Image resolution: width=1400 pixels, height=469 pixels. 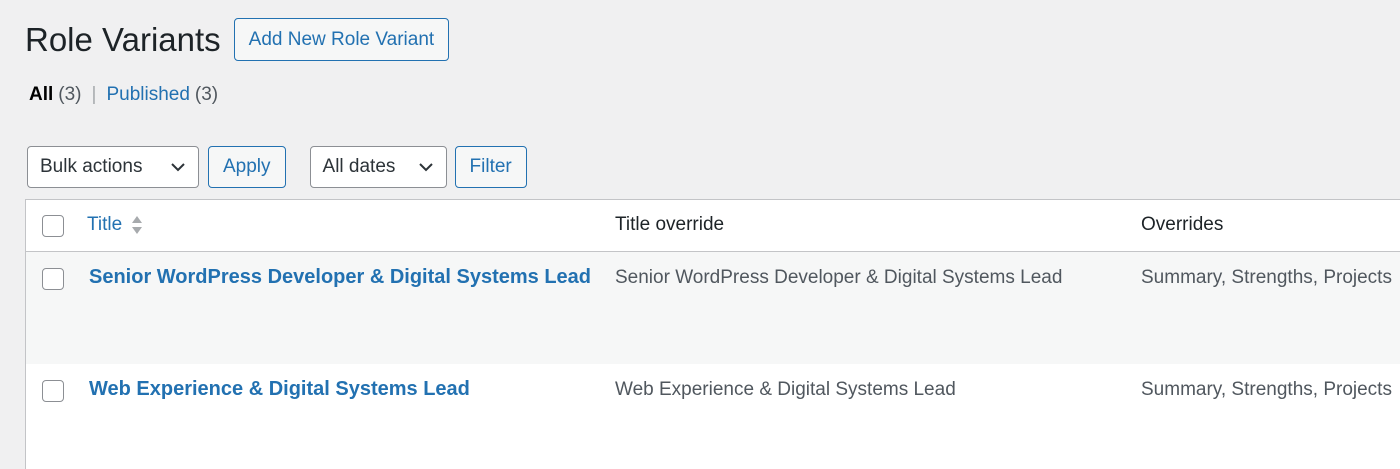 I want to click on view-all-link: All, so click(x=41, y=95).